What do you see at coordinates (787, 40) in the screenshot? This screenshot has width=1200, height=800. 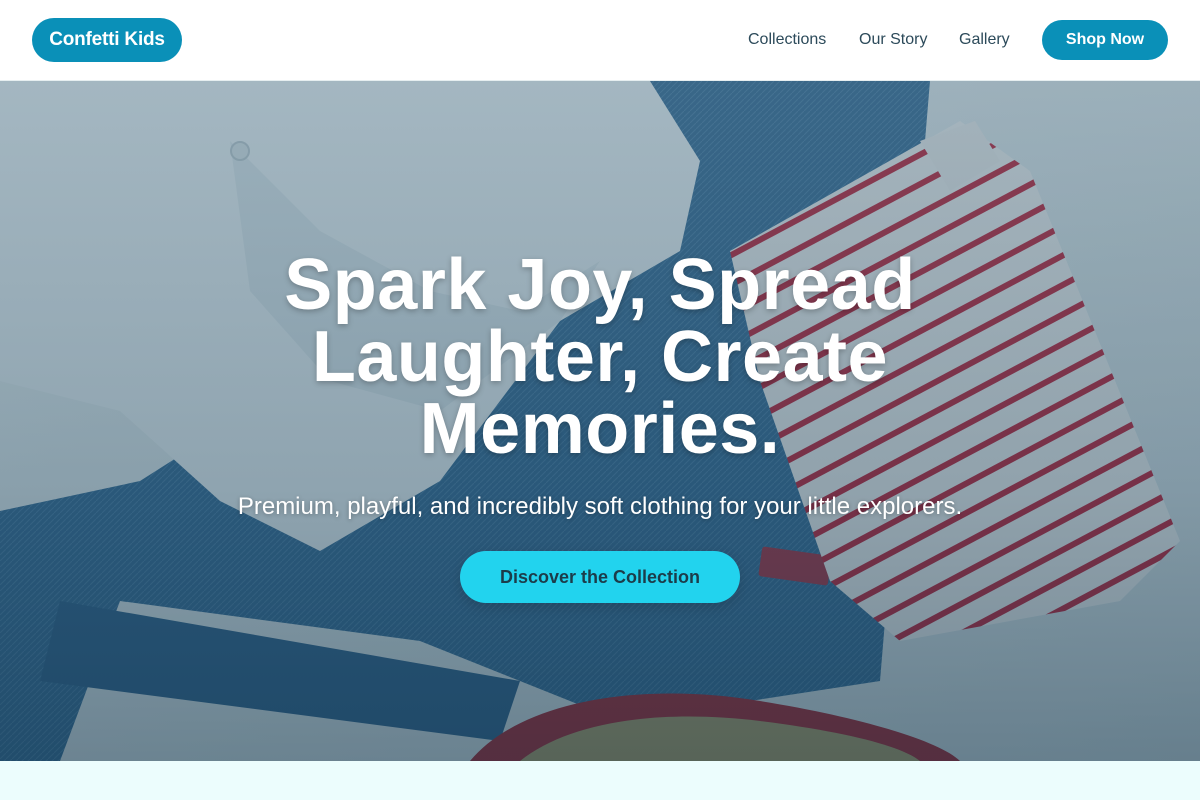 I see `nav-link-collections: Collections` at bounding box center [787, 40].